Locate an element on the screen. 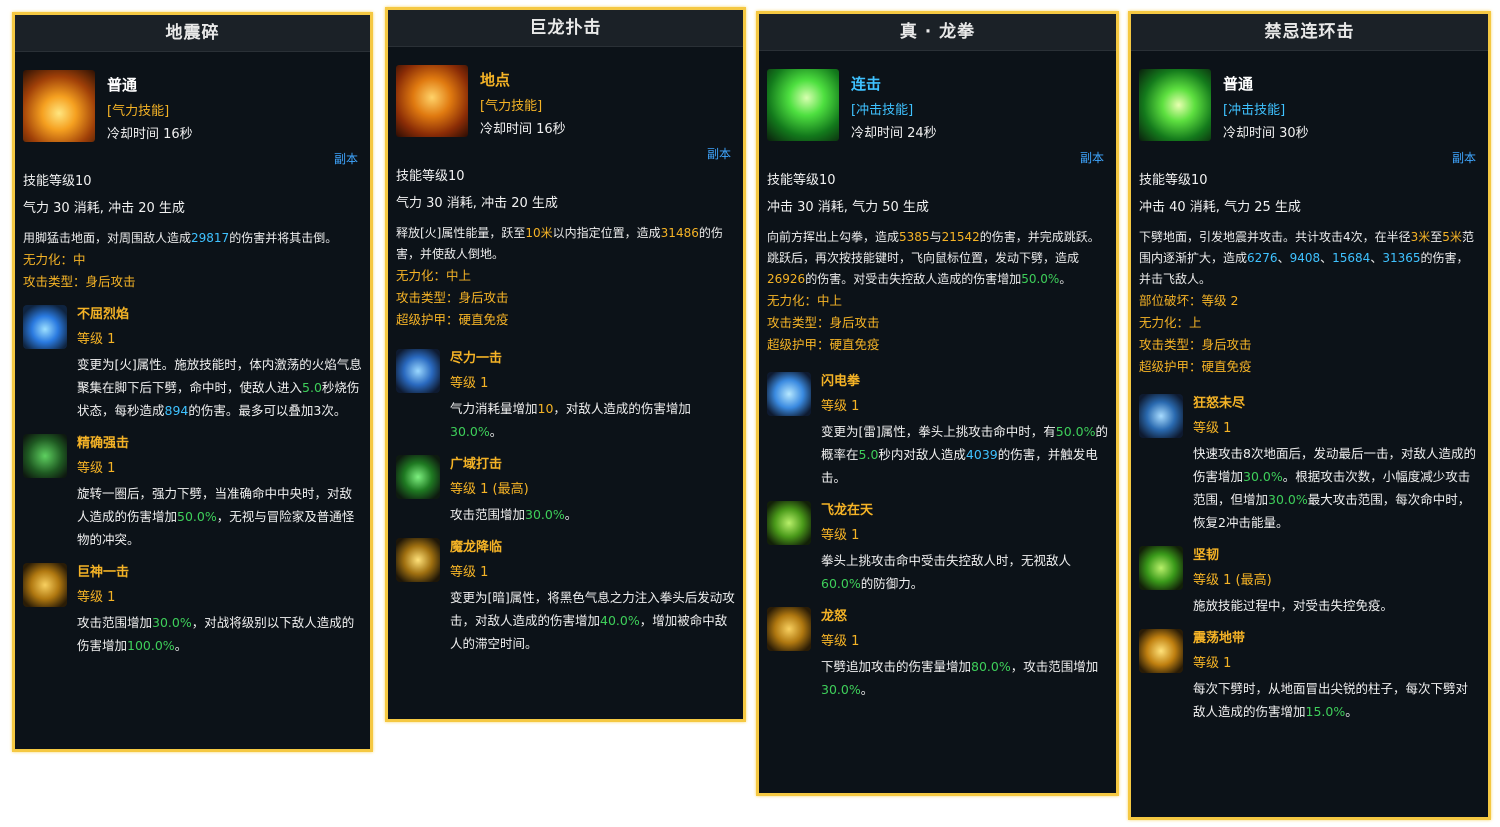 The image size is (1500, 827). rune-description: 每次下劈时，从地面冒出尖锐的柱子，每次下劈对敌人造成的伤害增加15.0%。 is located at coordinates (1331, 700).